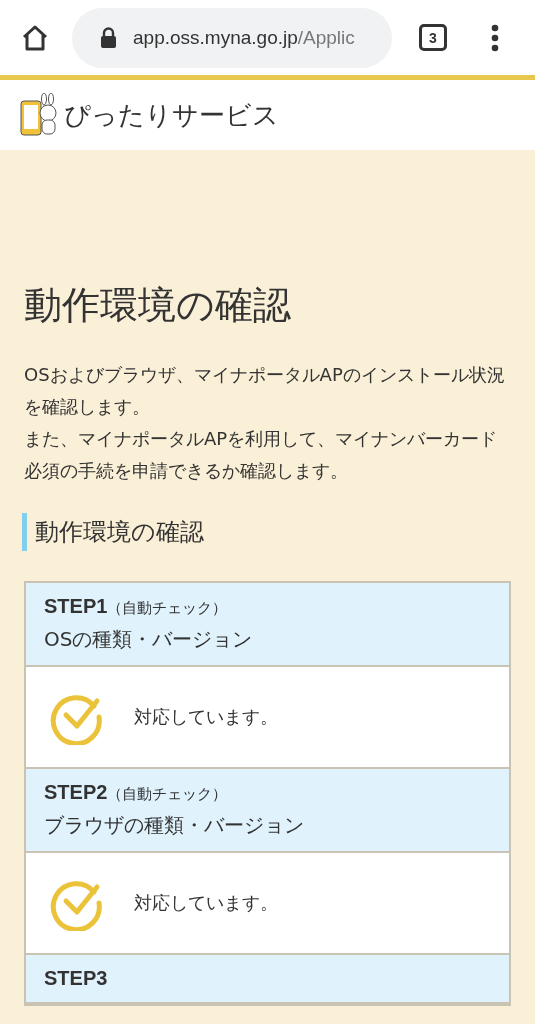 Image resolution: width=535 pixels, height=1024 pixels. Describe the element at coordinates (215, 37) in the screenshot. I see `url-host: app.oss.myna.go.jp` at that location.